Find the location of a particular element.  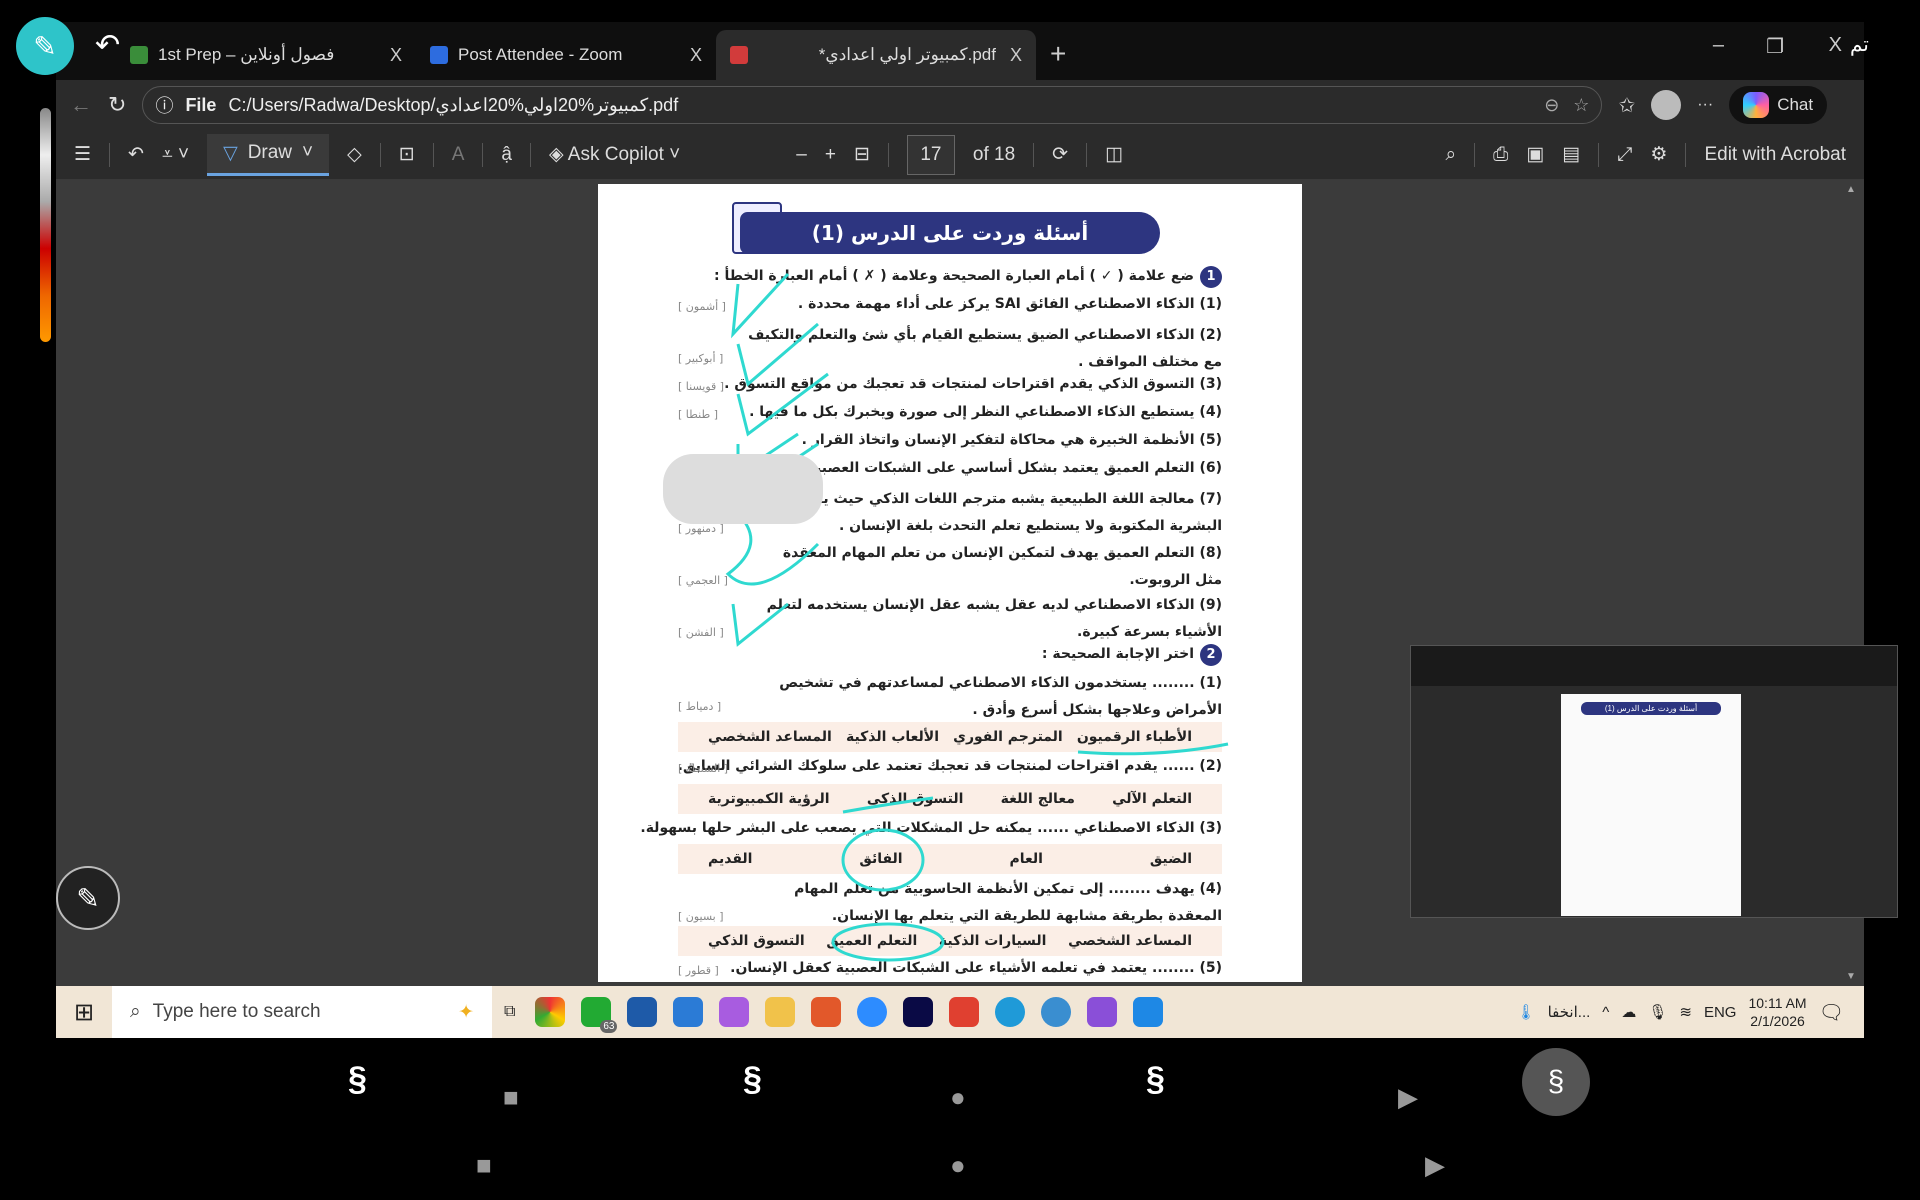

page-current: 17 is located at coordinates (931, 154).